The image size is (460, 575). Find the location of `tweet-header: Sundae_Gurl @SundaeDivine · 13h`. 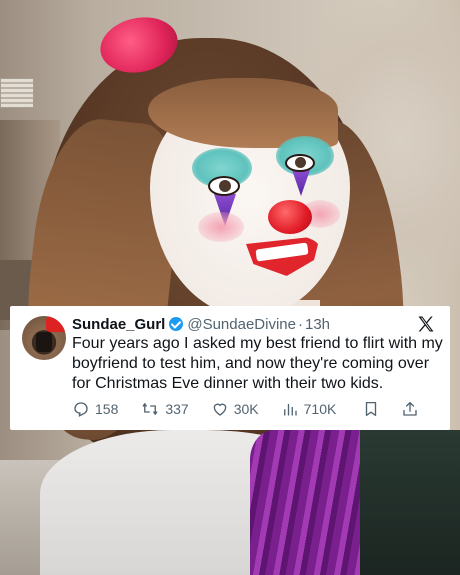

tweet-header: Sundae_Gurl @SundaeDivine · 13h is located at coordinates (201, 324).